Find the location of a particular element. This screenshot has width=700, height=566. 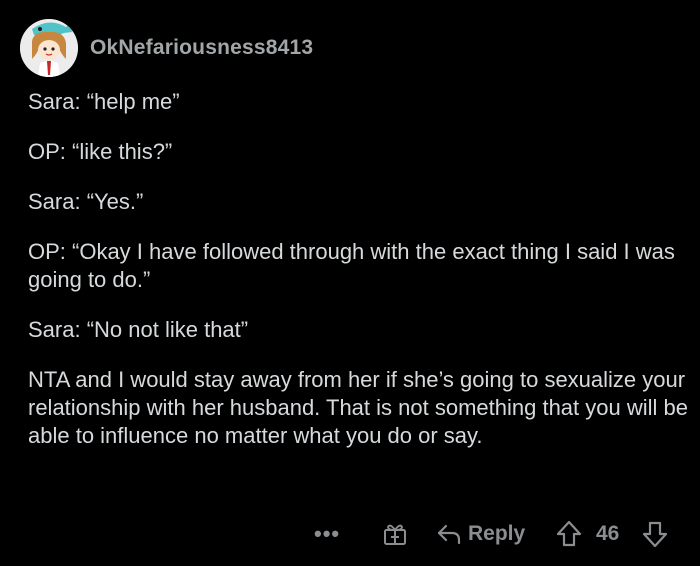

vote-count: 46 is located at coordinates (608, 533).